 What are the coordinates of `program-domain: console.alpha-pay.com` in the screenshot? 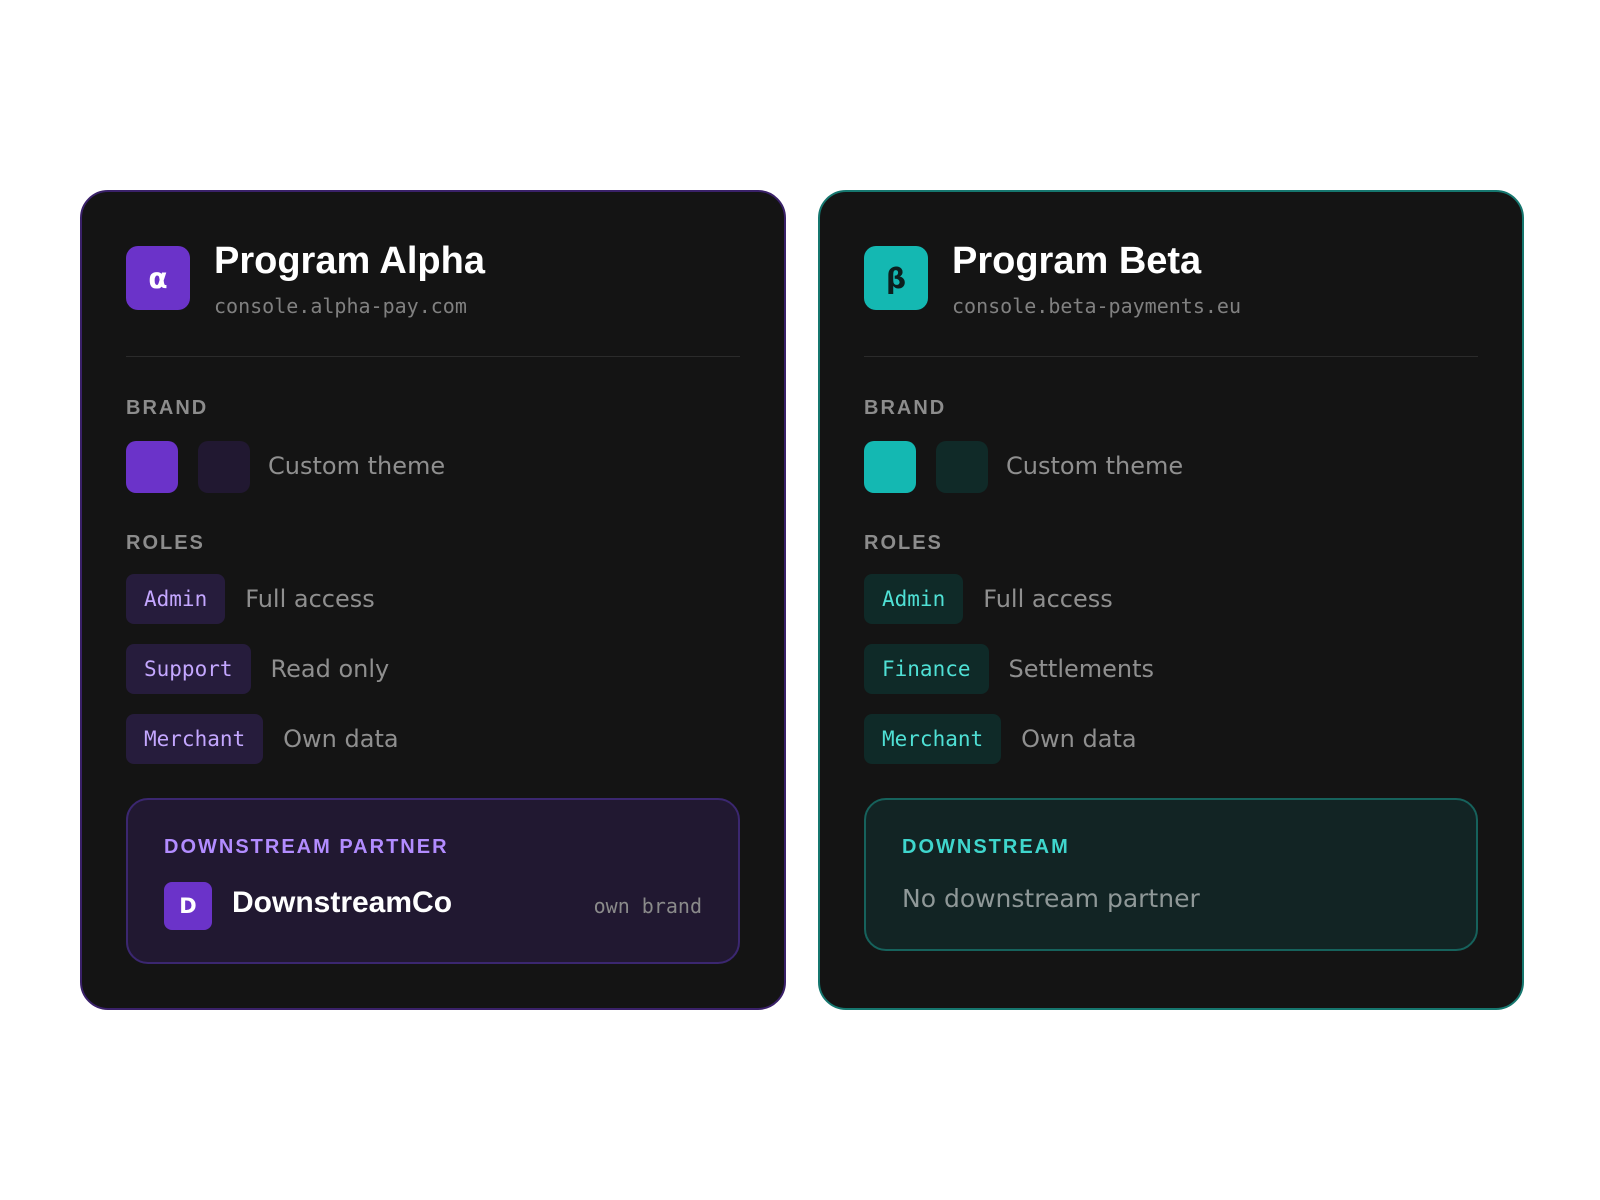 It's located at (340, 306).